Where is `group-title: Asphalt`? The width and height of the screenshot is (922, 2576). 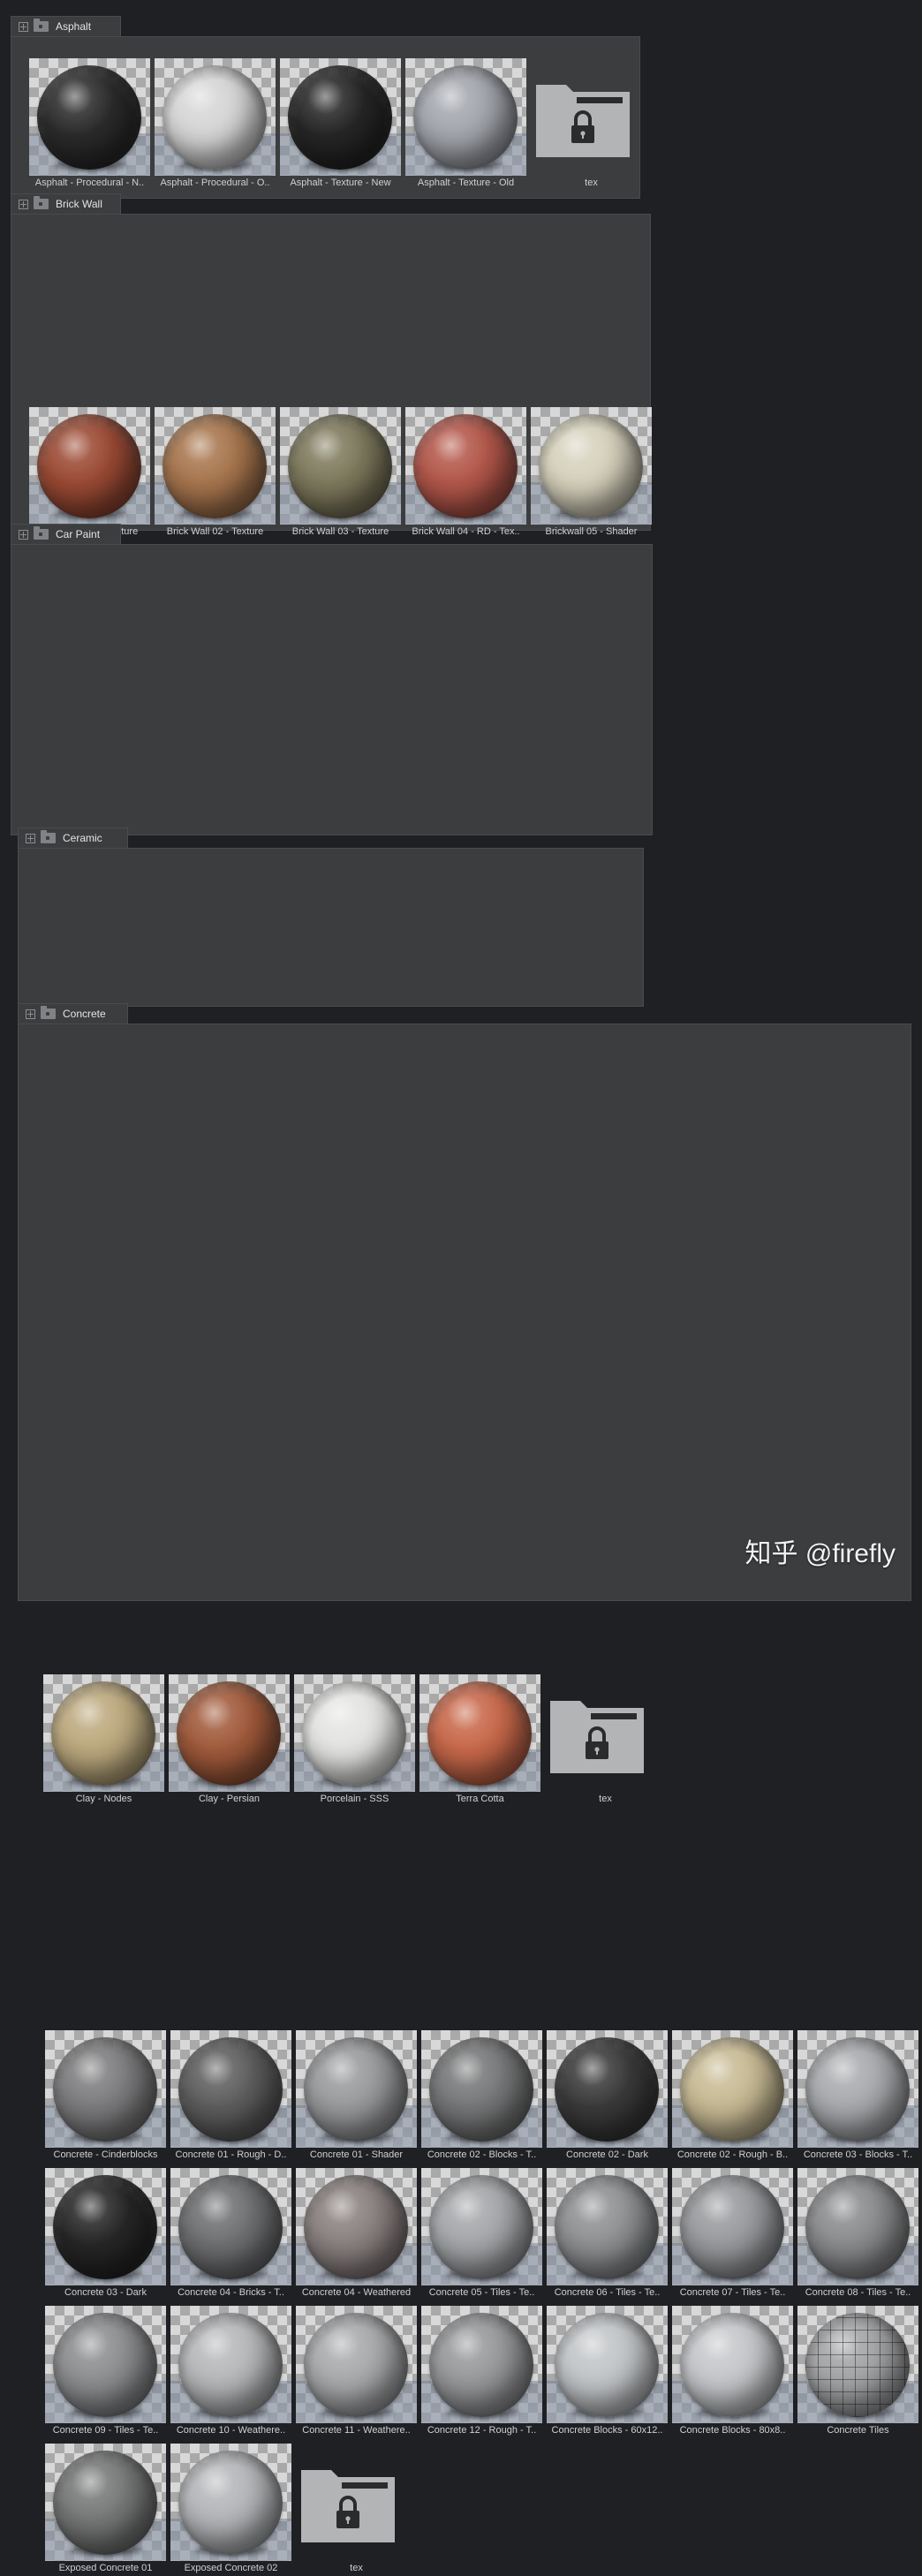 group-title: Asphalt is located at coordinates (74, 27).